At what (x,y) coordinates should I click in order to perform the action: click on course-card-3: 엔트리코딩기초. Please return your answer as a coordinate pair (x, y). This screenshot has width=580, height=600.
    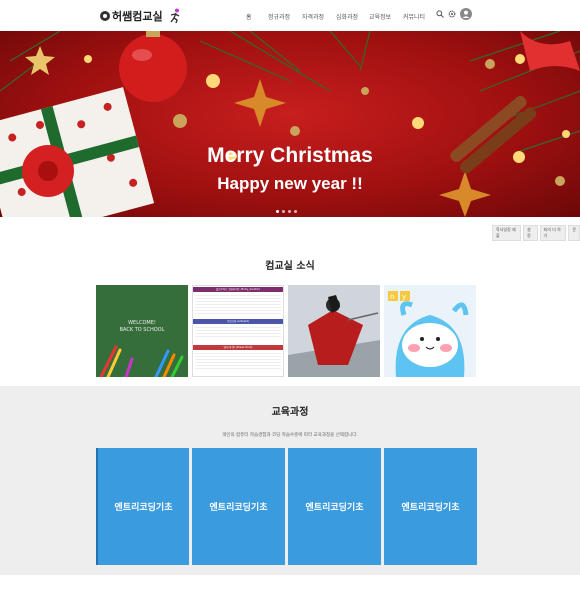
    Looking at the image, I should click on (334, 506).